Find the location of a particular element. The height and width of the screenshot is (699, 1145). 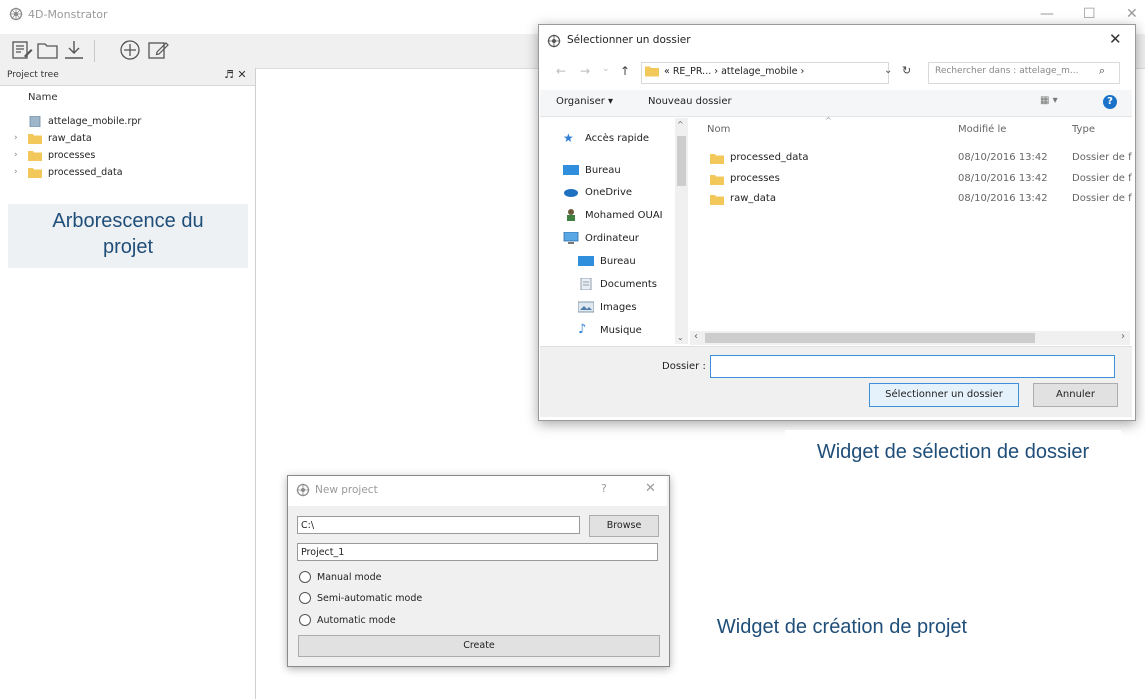

tree-item-processes: › processes is located at coordinates (54, 155).